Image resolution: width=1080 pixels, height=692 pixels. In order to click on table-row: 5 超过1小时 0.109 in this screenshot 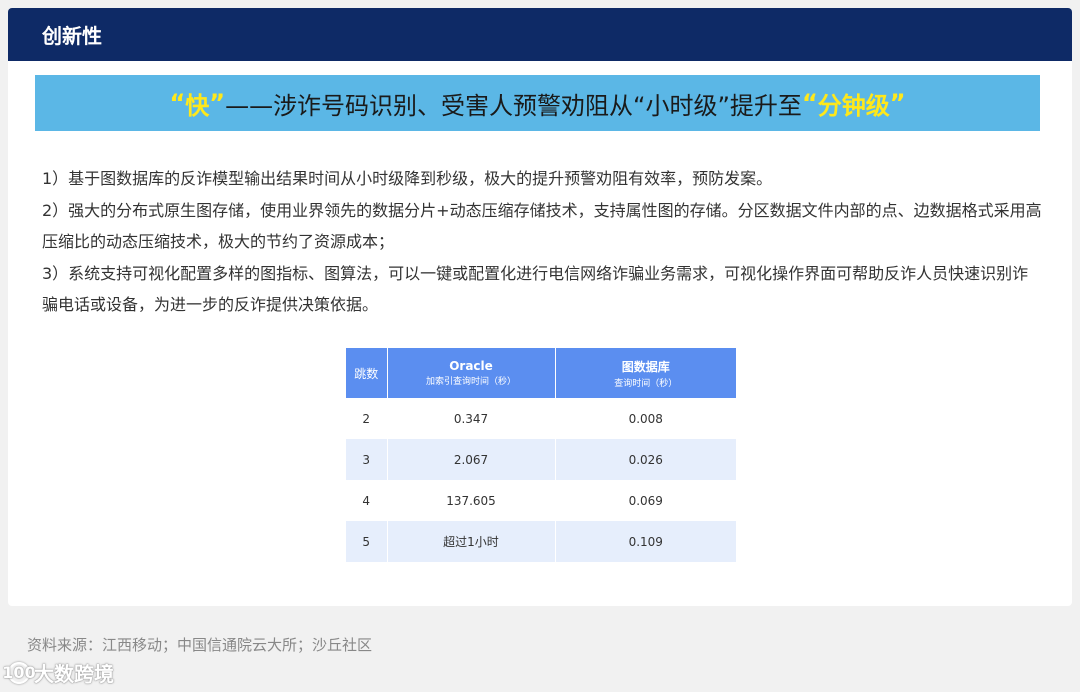, I will do `click(541, 541)`.